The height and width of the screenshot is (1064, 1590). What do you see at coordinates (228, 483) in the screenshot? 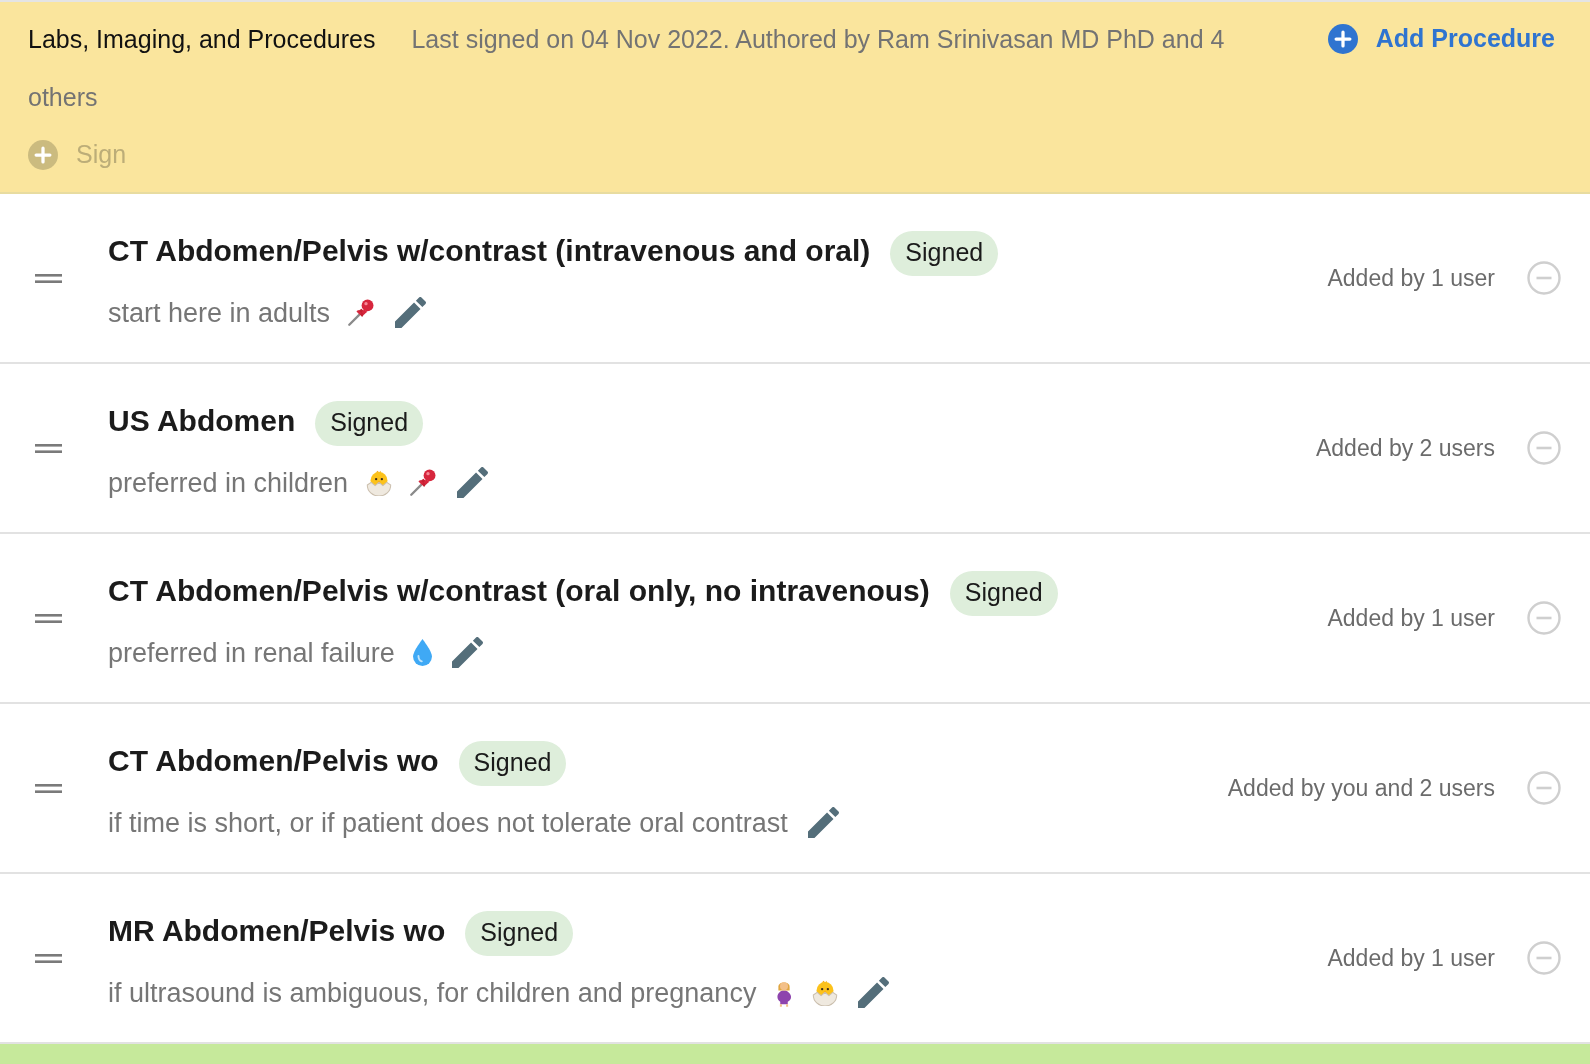
I see `procedure-note: preferred in children` at bounding box center [228, 483].